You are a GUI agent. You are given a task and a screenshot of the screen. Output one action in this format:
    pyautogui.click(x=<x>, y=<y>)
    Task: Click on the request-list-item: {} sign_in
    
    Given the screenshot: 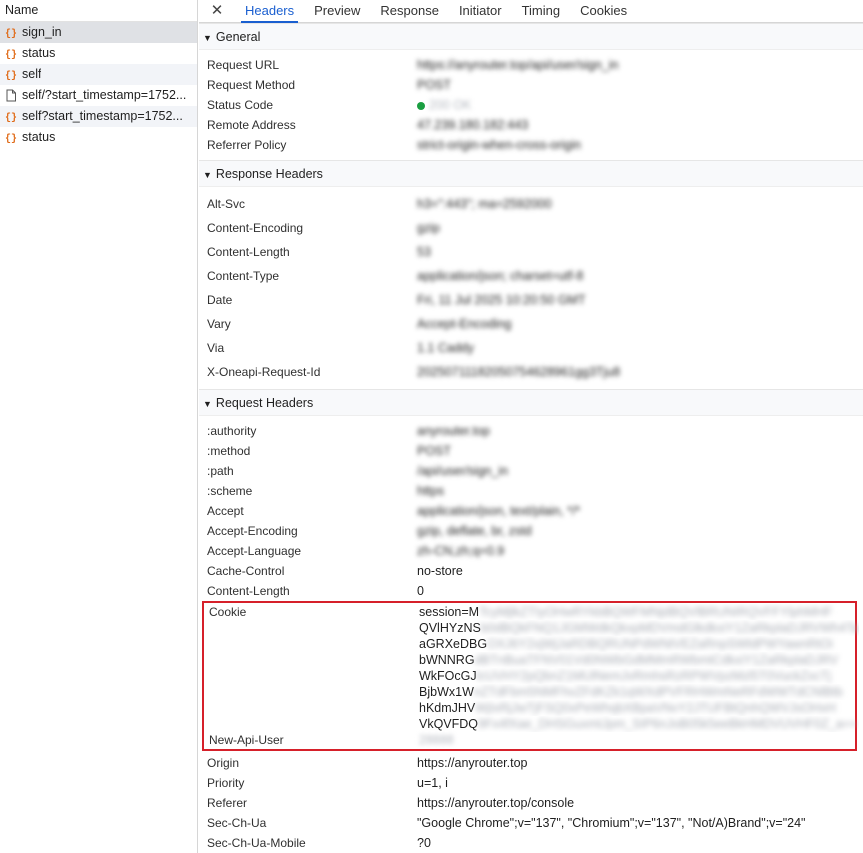 What is the action you would take?
    pyautogui.click(x=98, y=32)
    